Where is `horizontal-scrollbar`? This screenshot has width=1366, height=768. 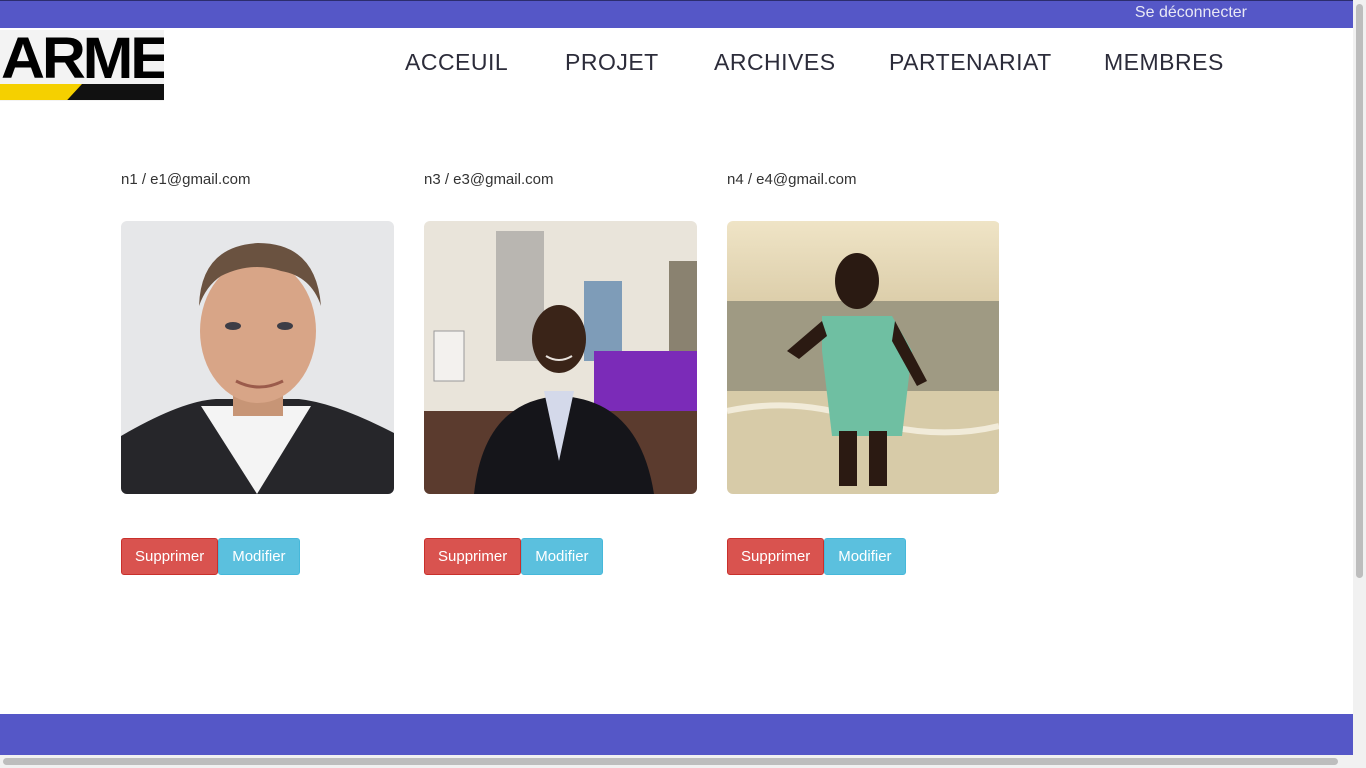
horizontal-scrollbar is located at coordinates (683, 761).